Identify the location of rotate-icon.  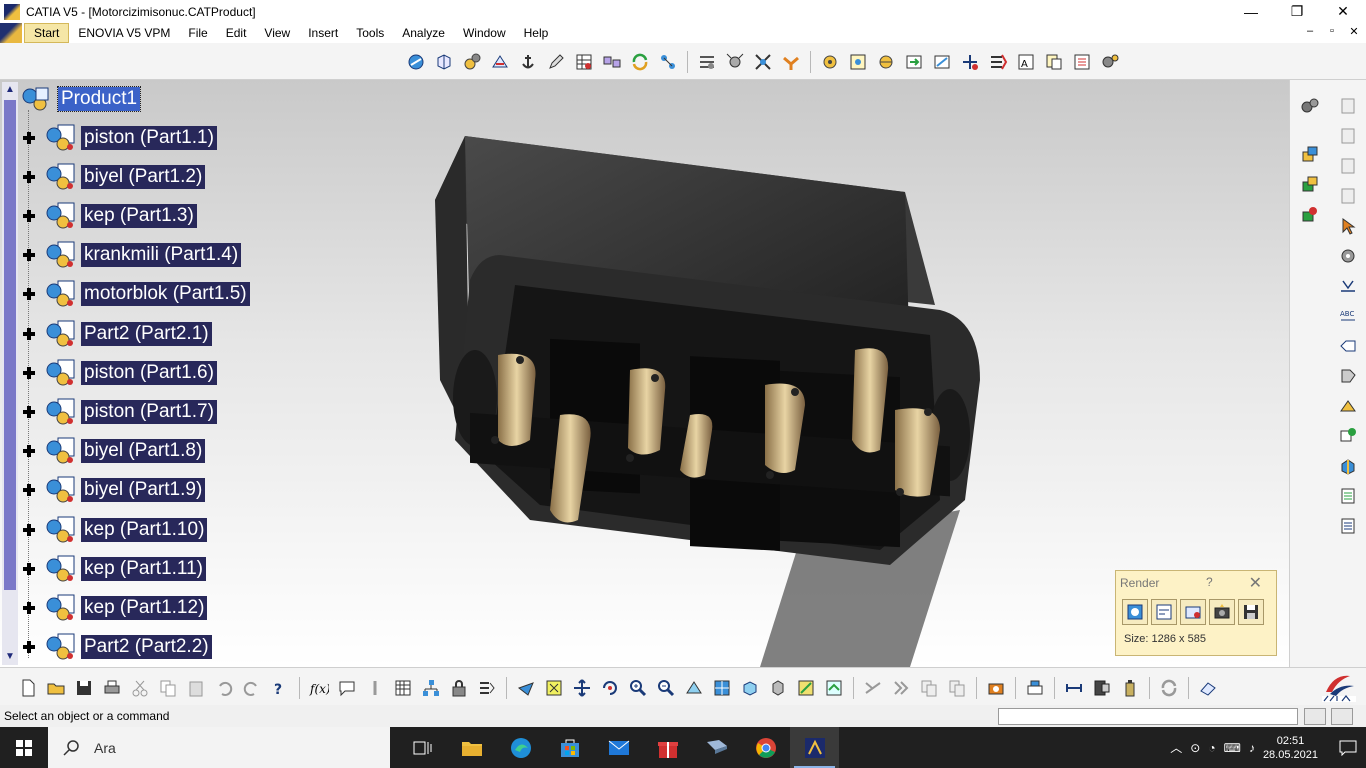
(610, 688).